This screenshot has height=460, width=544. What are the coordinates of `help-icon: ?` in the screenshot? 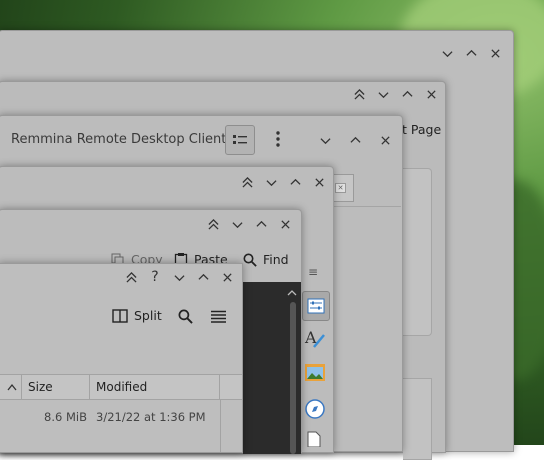 It's located at (155, 277).